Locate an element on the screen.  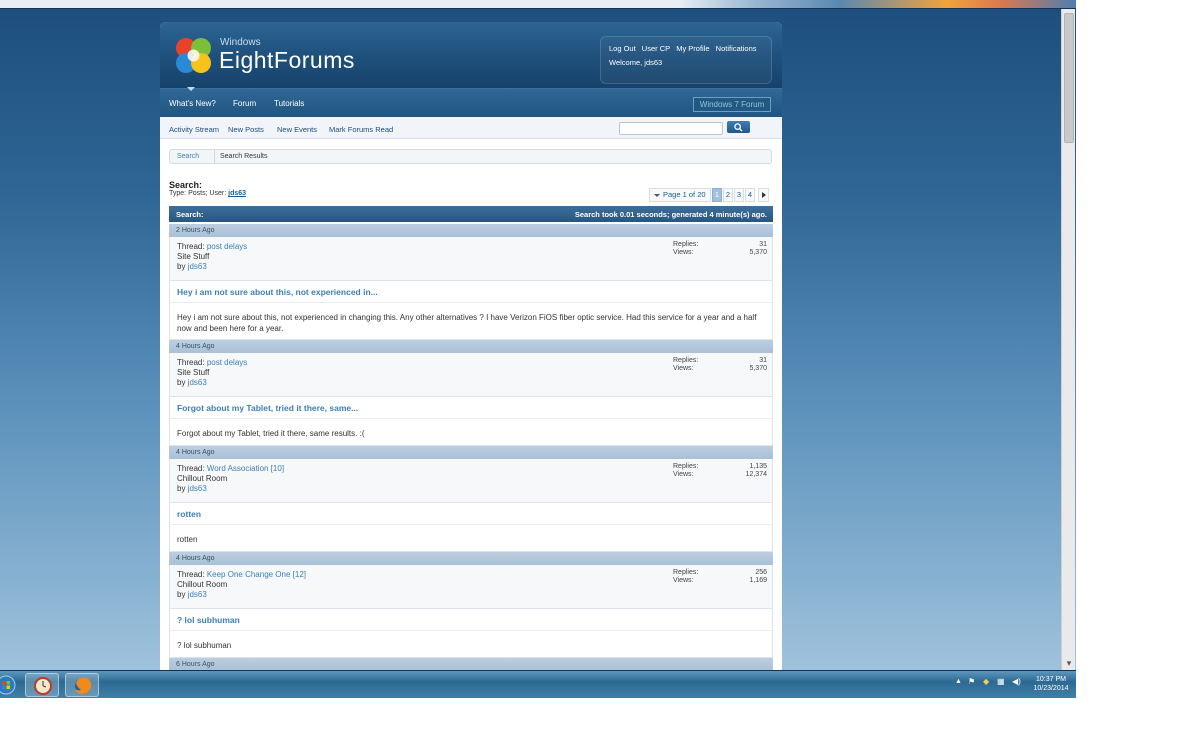
scrollbar-thumb is located at coordinates (1069, 78).